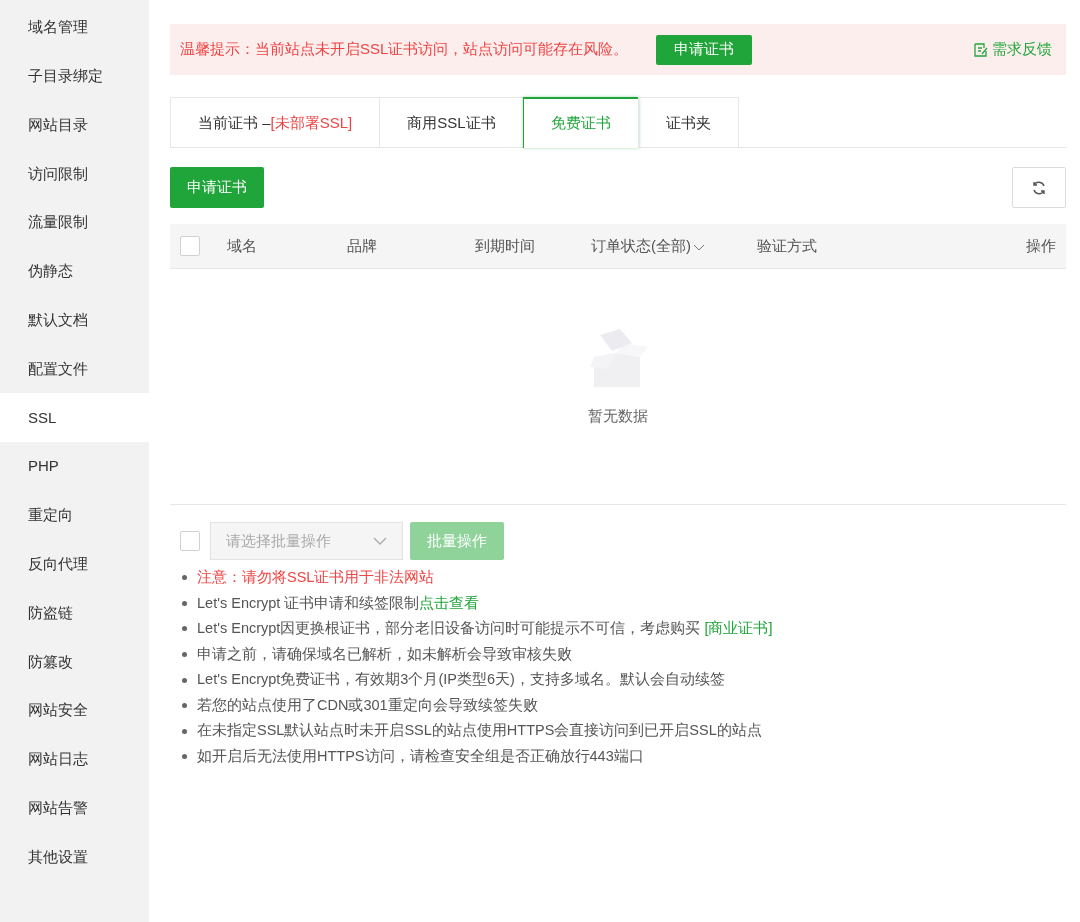 The width and height of the screenshot is (1080, 922). Describe the element at coordinates (404, 49) in the screenshot. I see `alert-message: 温馨提示：当前站点未开启SSL证书访问，站点访问可能存在风险。` at that location.